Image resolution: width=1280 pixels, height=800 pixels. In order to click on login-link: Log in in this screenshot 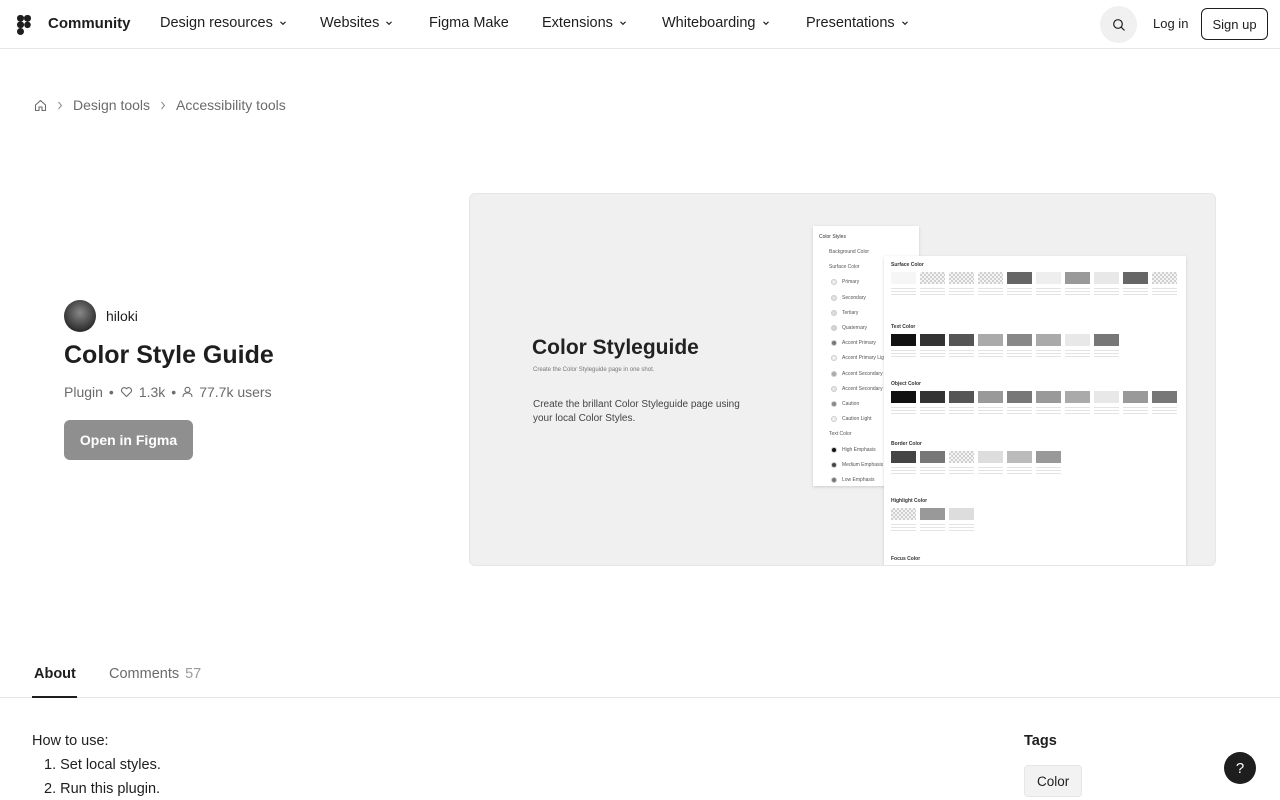, I will do `click(1170, 23)`.